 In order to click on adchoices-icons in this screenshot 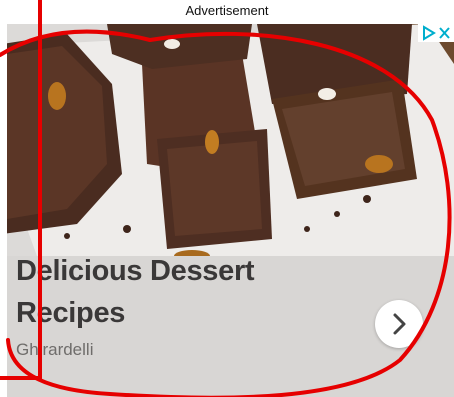, I will do `click(436, 33)`.